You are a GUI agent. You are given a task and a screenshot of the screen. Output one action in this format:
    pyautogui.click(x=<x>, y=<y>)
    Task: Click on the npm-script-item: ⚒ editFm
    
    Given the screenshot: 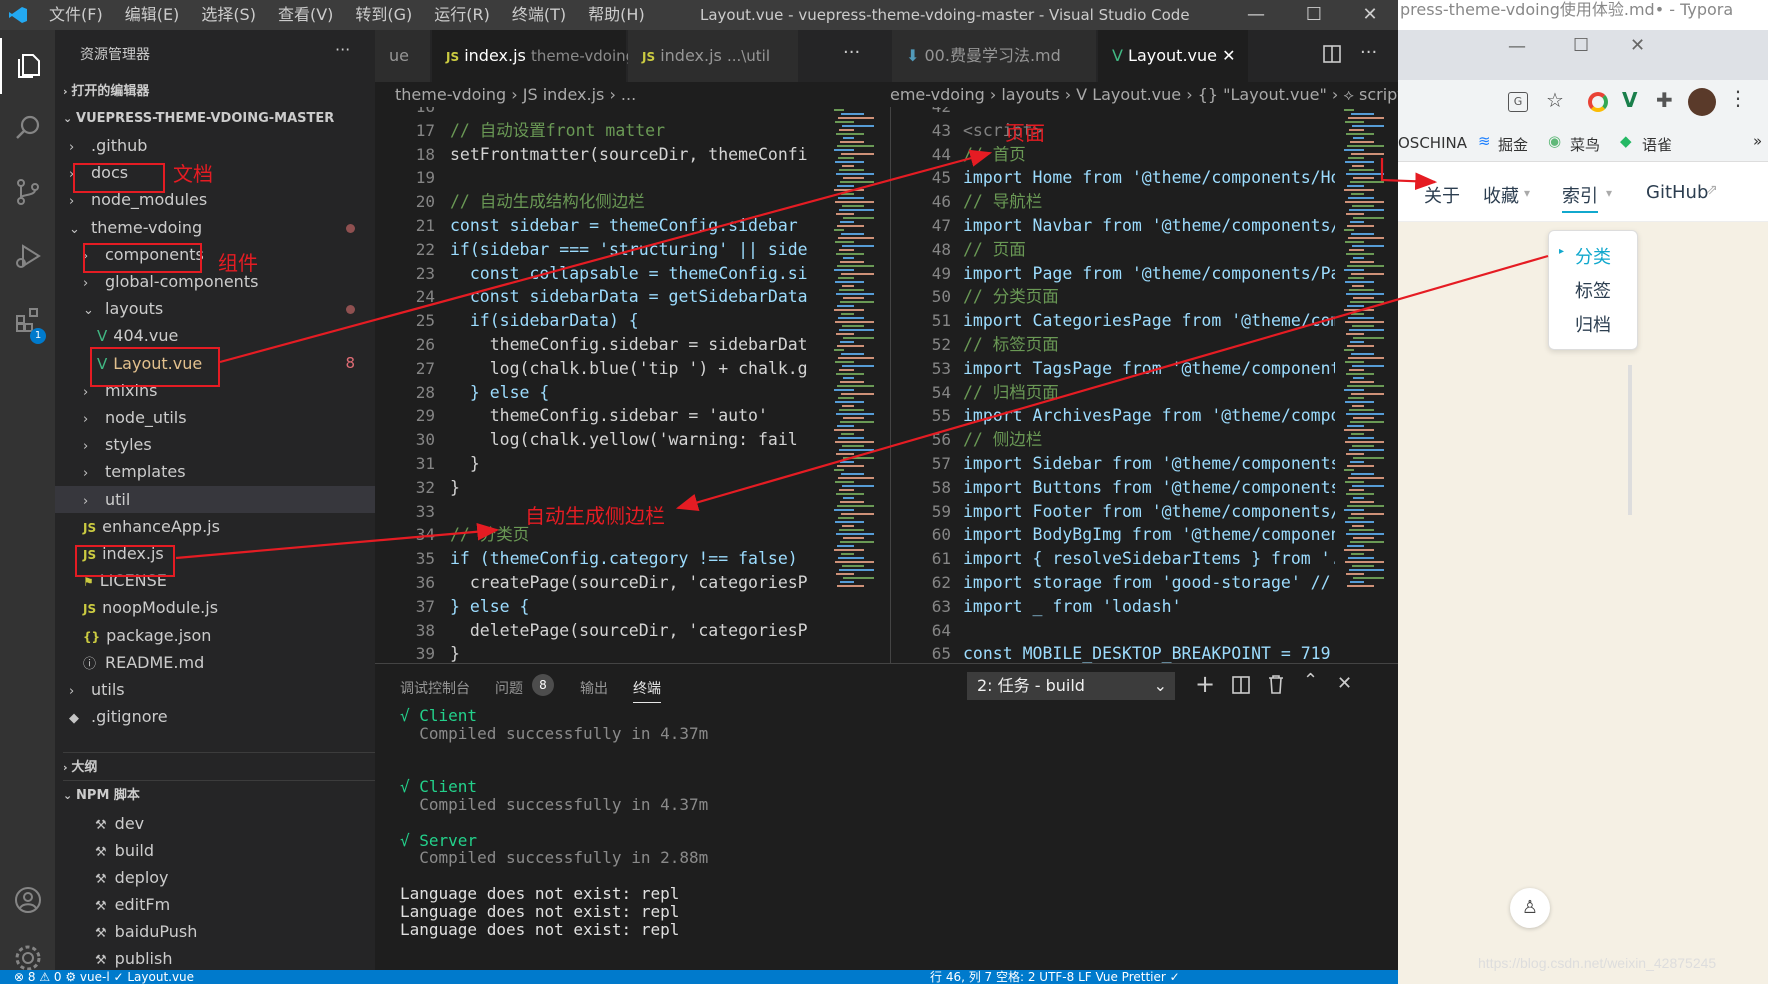 What is the action you would take?
    pyautogui.click(x=215, y=904)
    